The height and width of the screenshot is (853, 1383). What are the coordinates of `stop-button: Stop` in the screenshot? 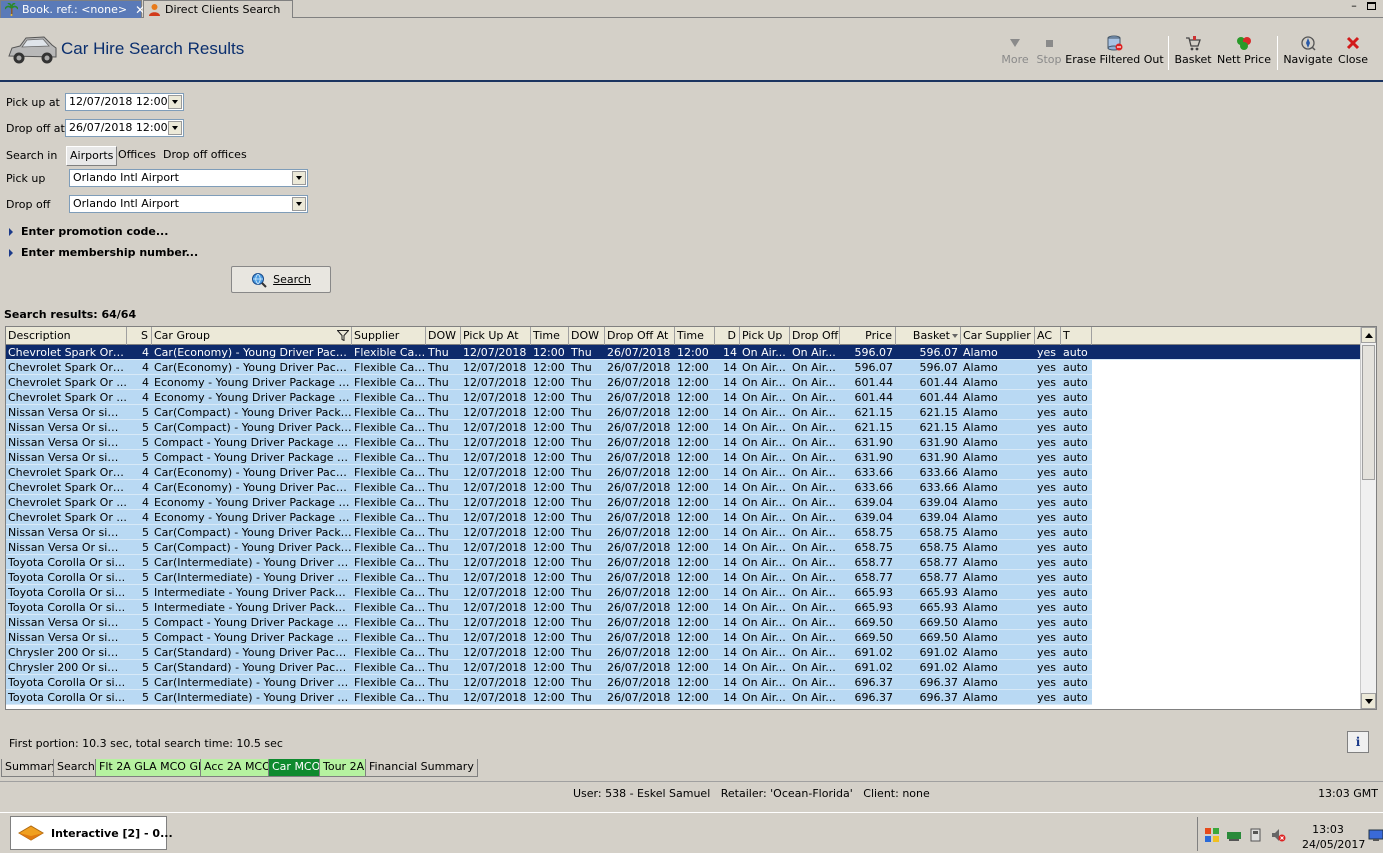 It's located at (1049, 53).